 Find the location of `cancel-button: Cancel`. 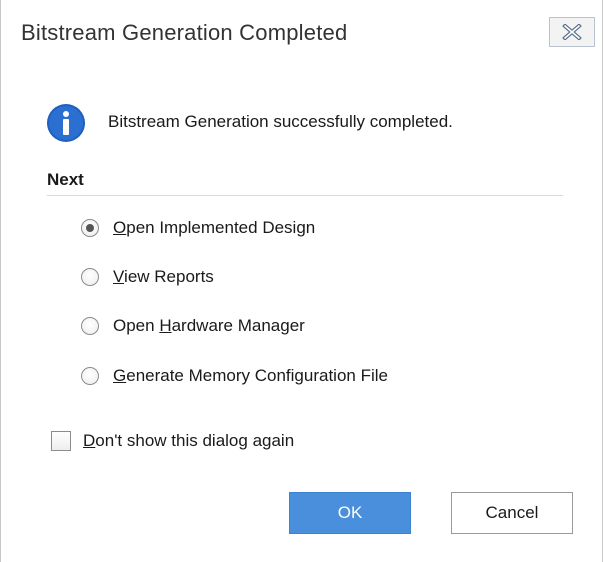

cancel-button: Cancel is located at coordinates (512, 513).